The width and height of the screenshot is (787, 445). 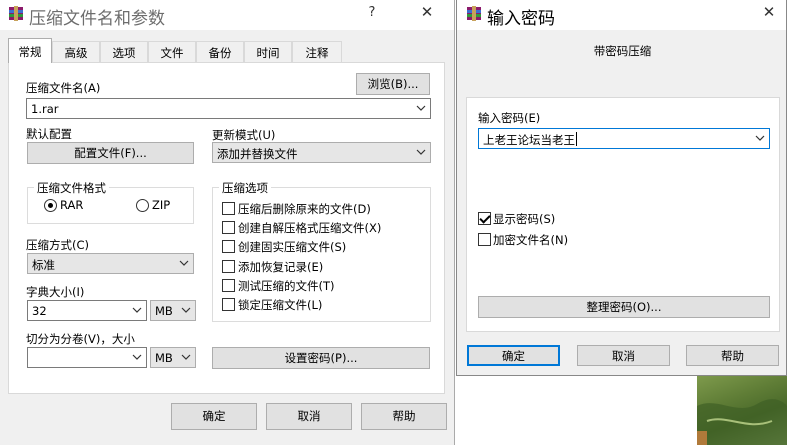 I want to click on tab-advanced: 高级, so click(x=76, y=51).